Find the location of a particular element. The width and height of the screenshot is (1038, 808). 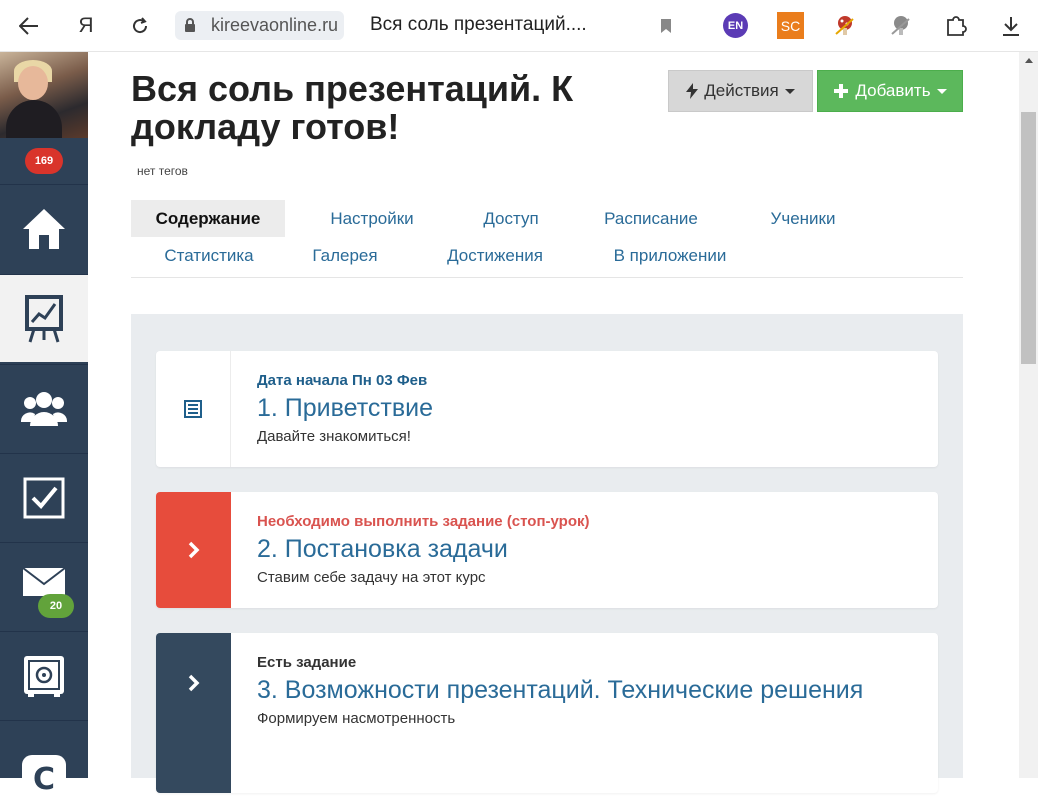

tab-statistics: Статистика is located at coordinates (209, 255).